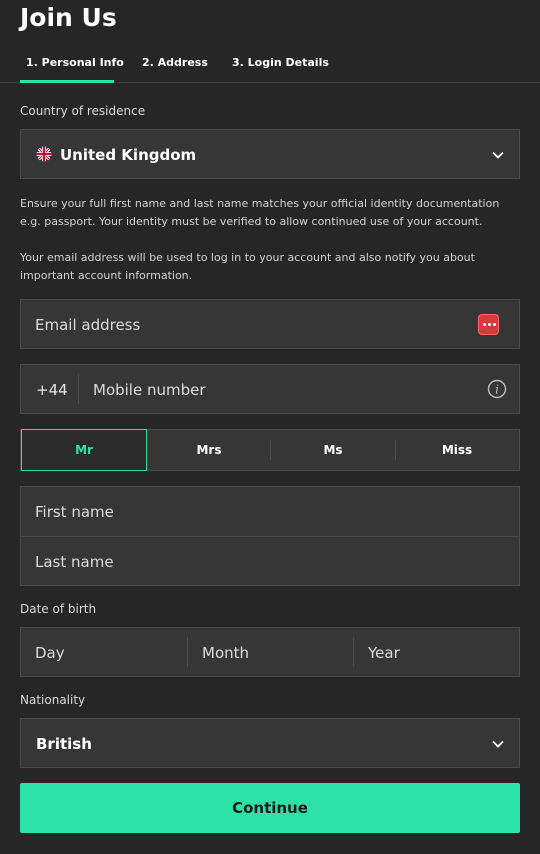  What do you see at coordinates (333, 450) in the screenshot?
I see `salutation-ms: Ms` at bounding box center [333, 450].